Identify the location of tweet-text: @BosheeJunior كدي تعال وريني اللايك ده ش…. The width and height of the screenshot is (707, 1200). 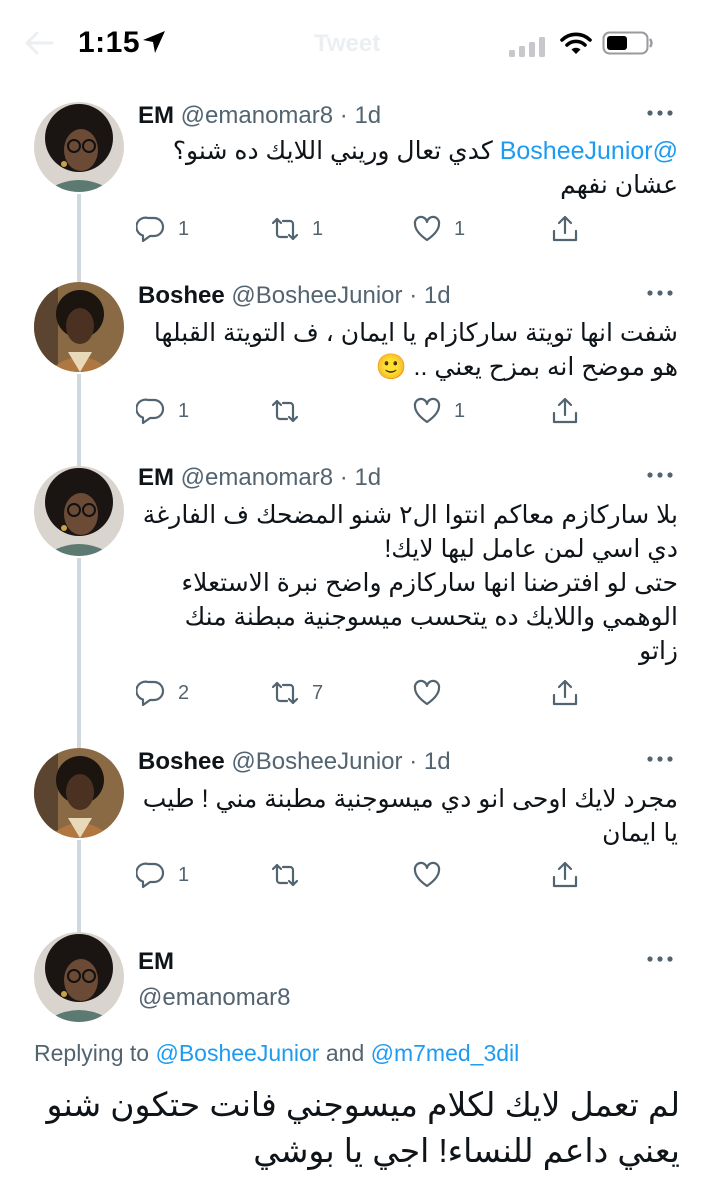
(408, 168).